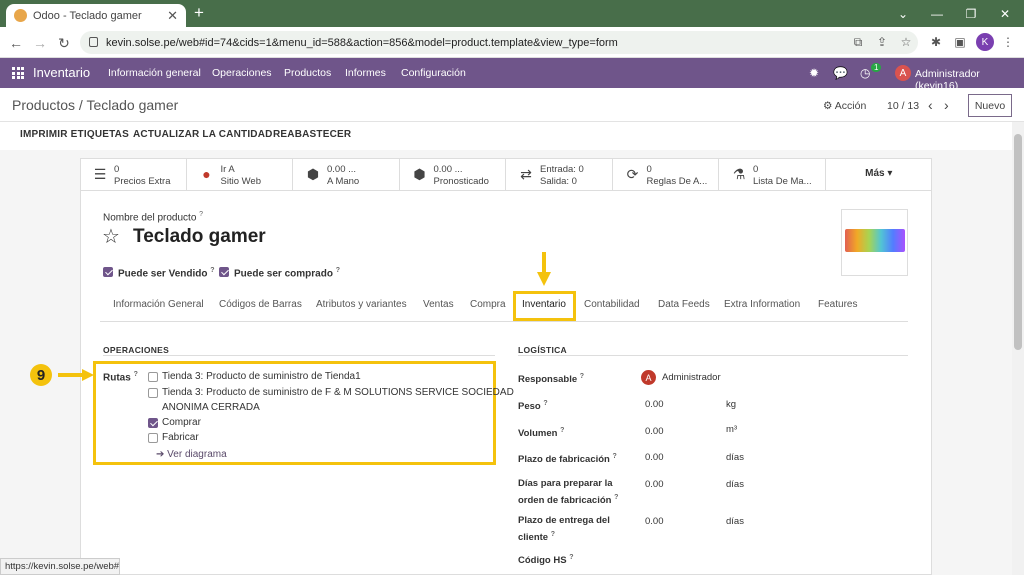 Image resolution: width=1024 pixels, height=575 pixels. What do you see at coordinates (735, 457) in the screenshot?
I see `plazo-fabricacion-unit: días` at bounding box center [735, 457].